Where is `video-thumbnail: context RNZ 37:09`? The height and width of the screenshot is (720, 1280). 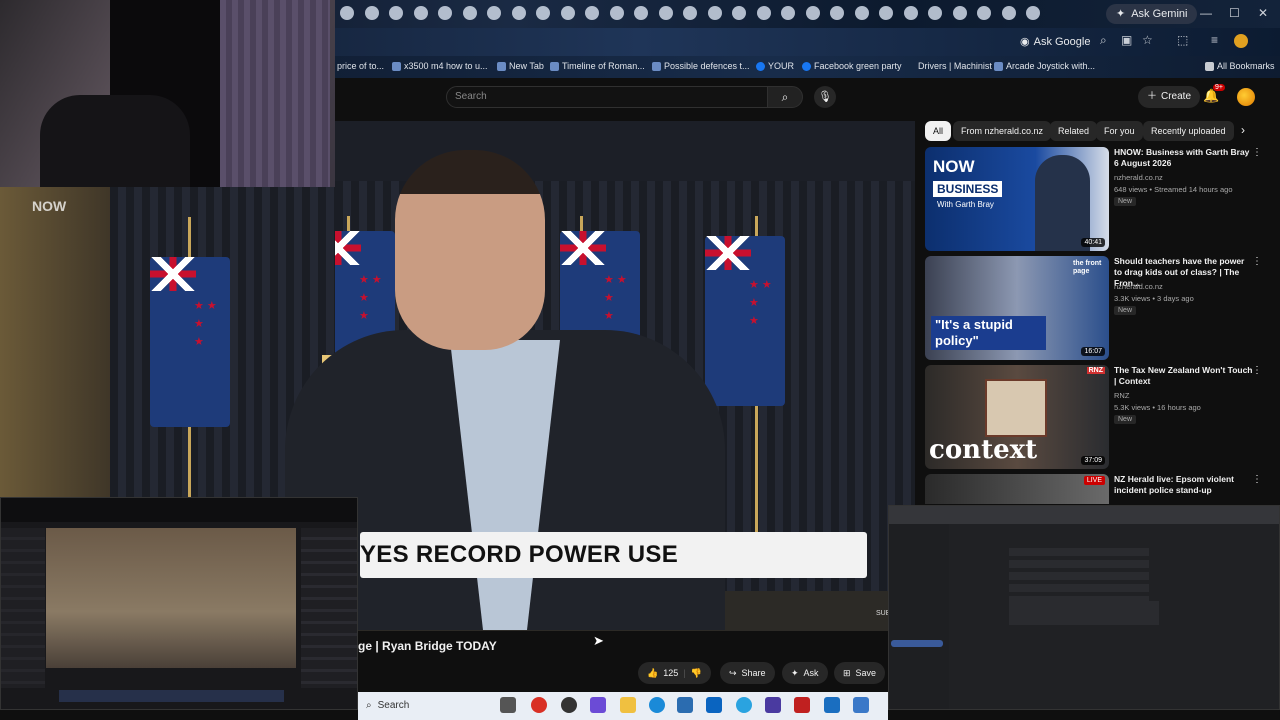
video-thumbnail: context RNZ 37:09 is located at coordinates (1017, 417).